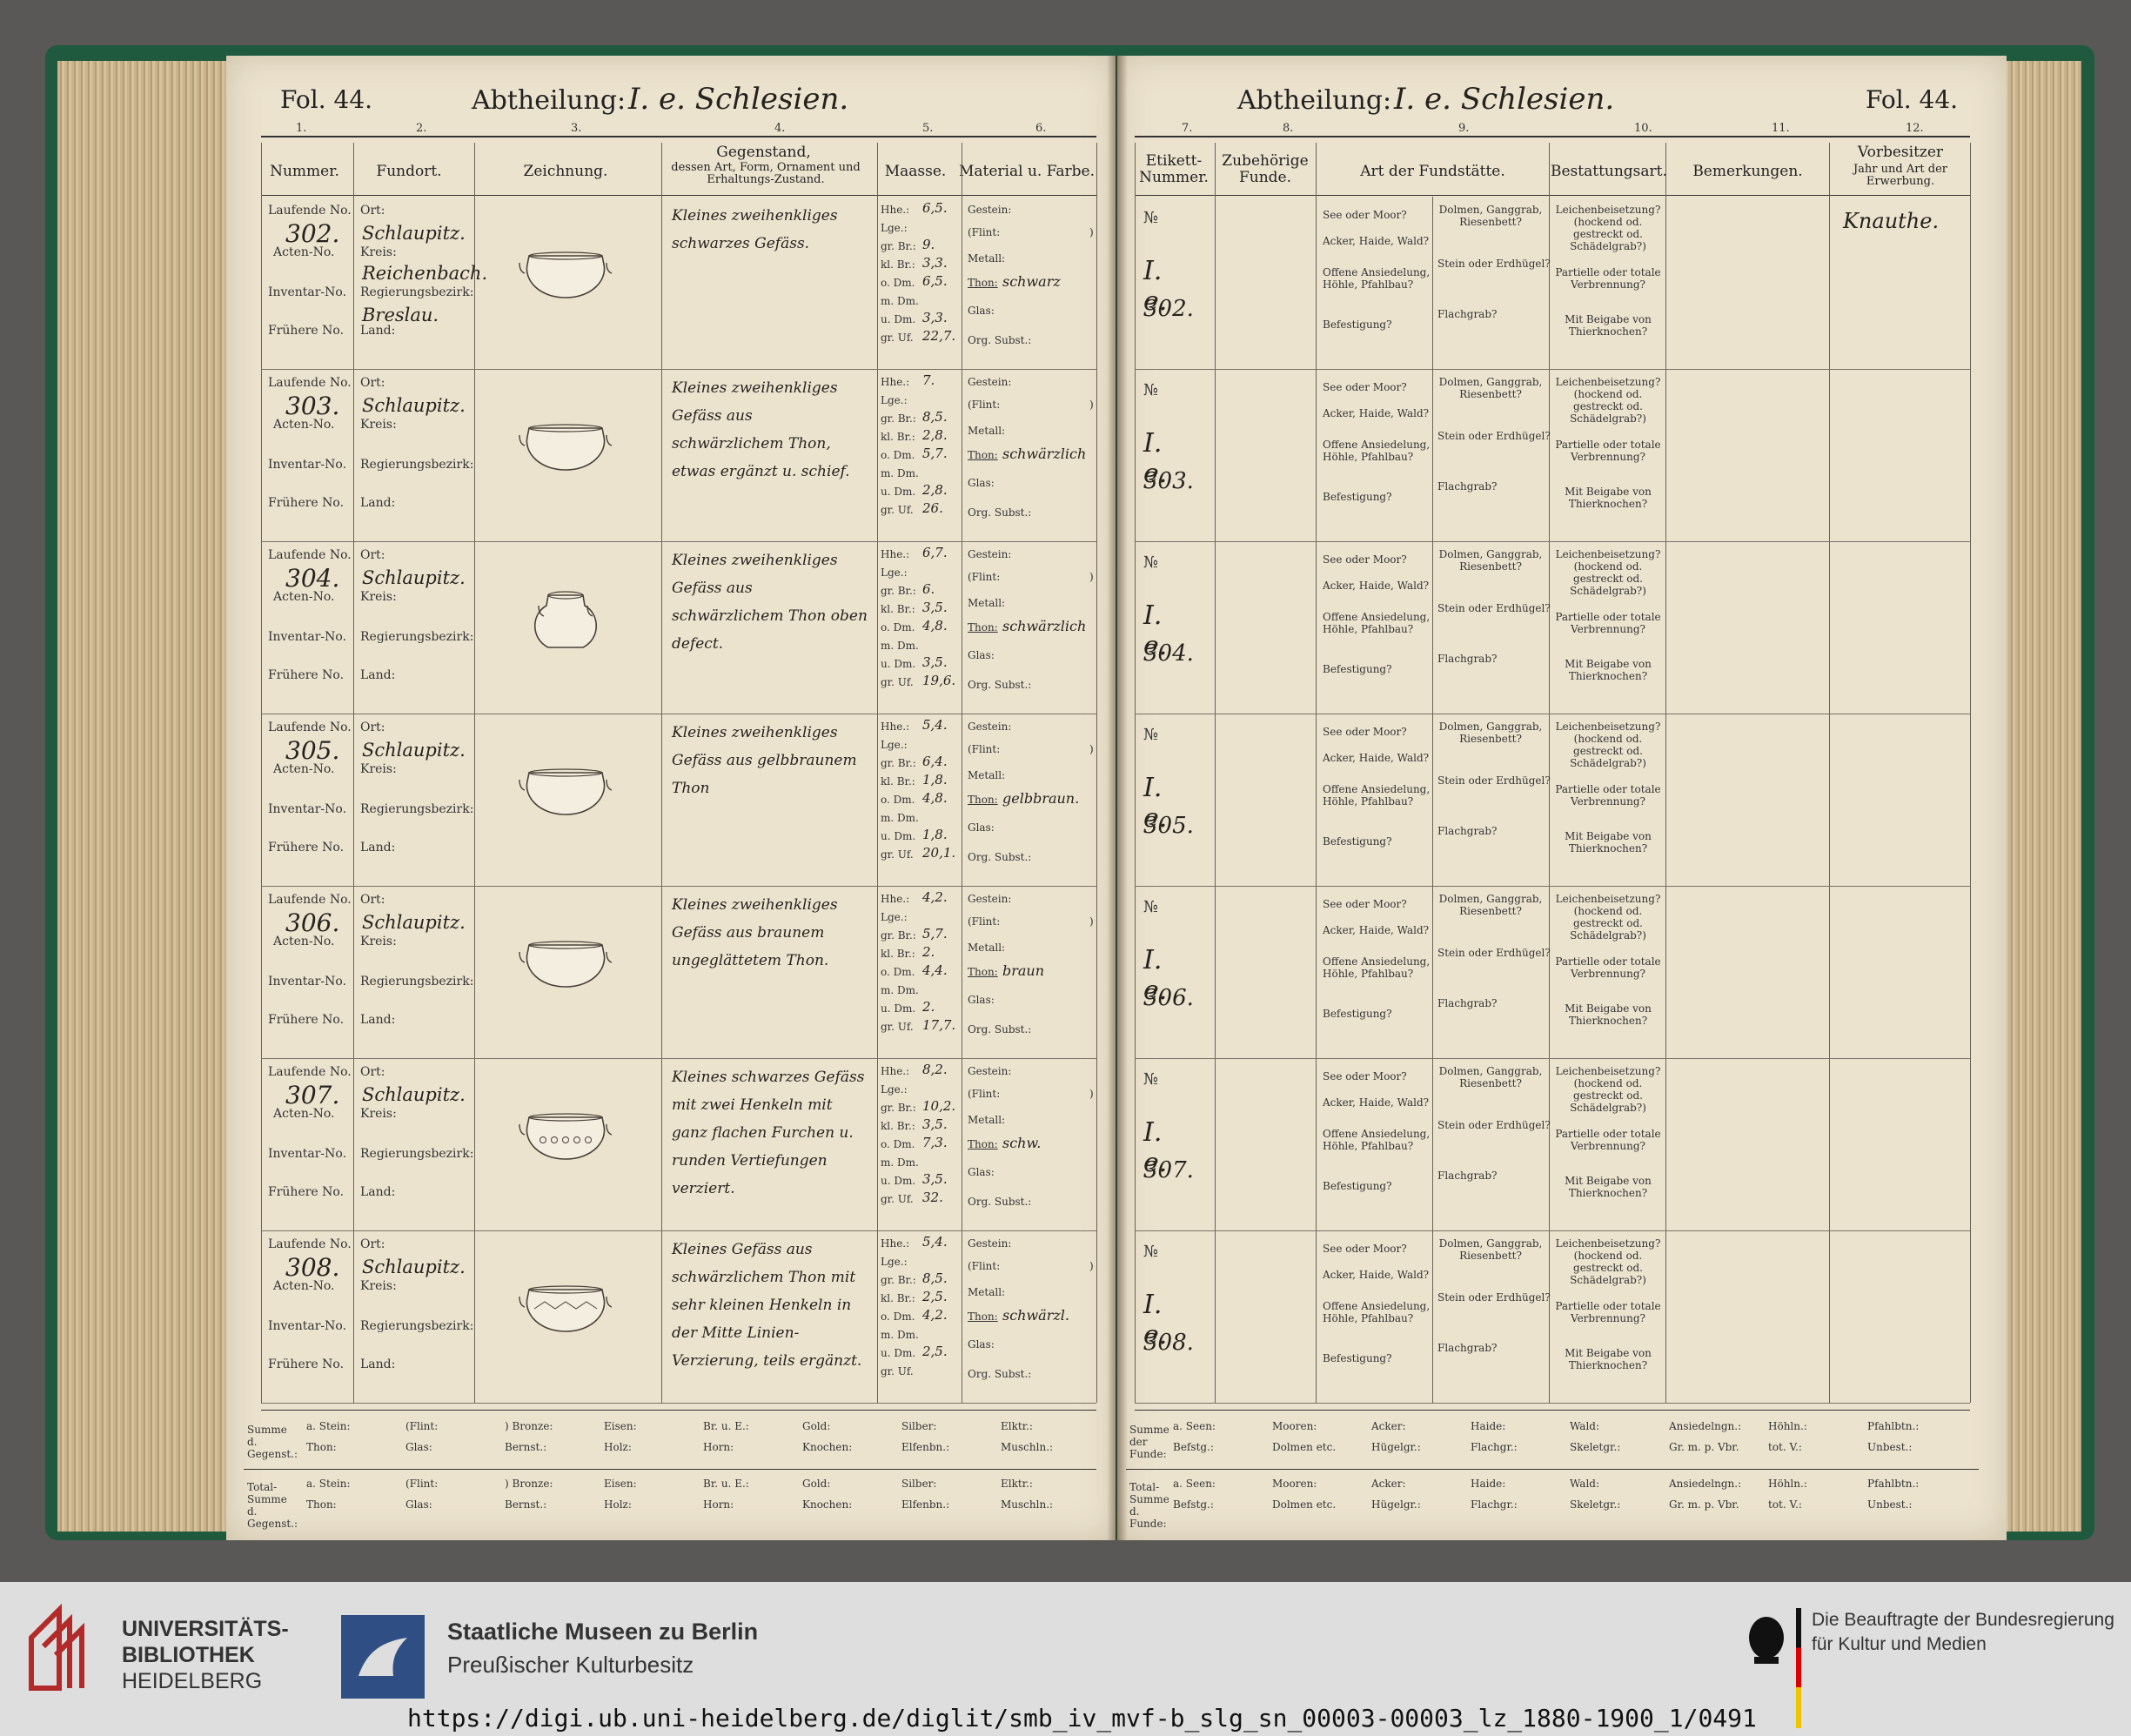  What do you see at coordinates (1899, 1644) in the screenshot?
I see `bkm-name-line2: für Kultur und Medien` at bounding box center [1899, 1644].